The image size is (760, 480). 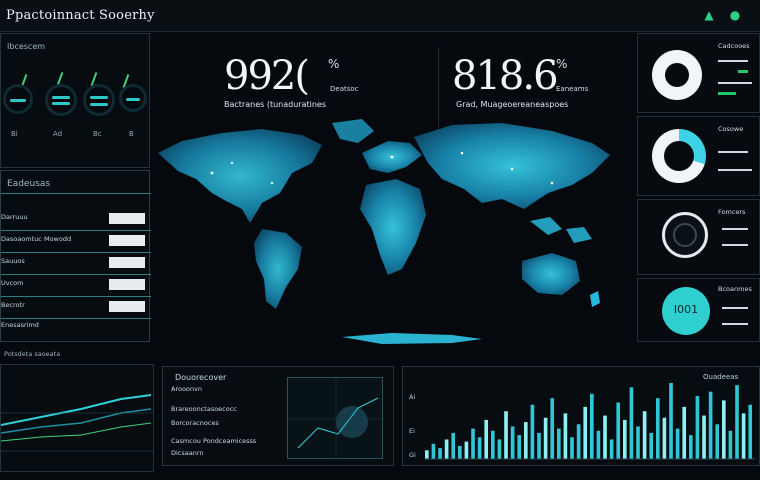 I want to click on list-item: Dasoaomtuc Mowodd, so click(x=76, y=242).